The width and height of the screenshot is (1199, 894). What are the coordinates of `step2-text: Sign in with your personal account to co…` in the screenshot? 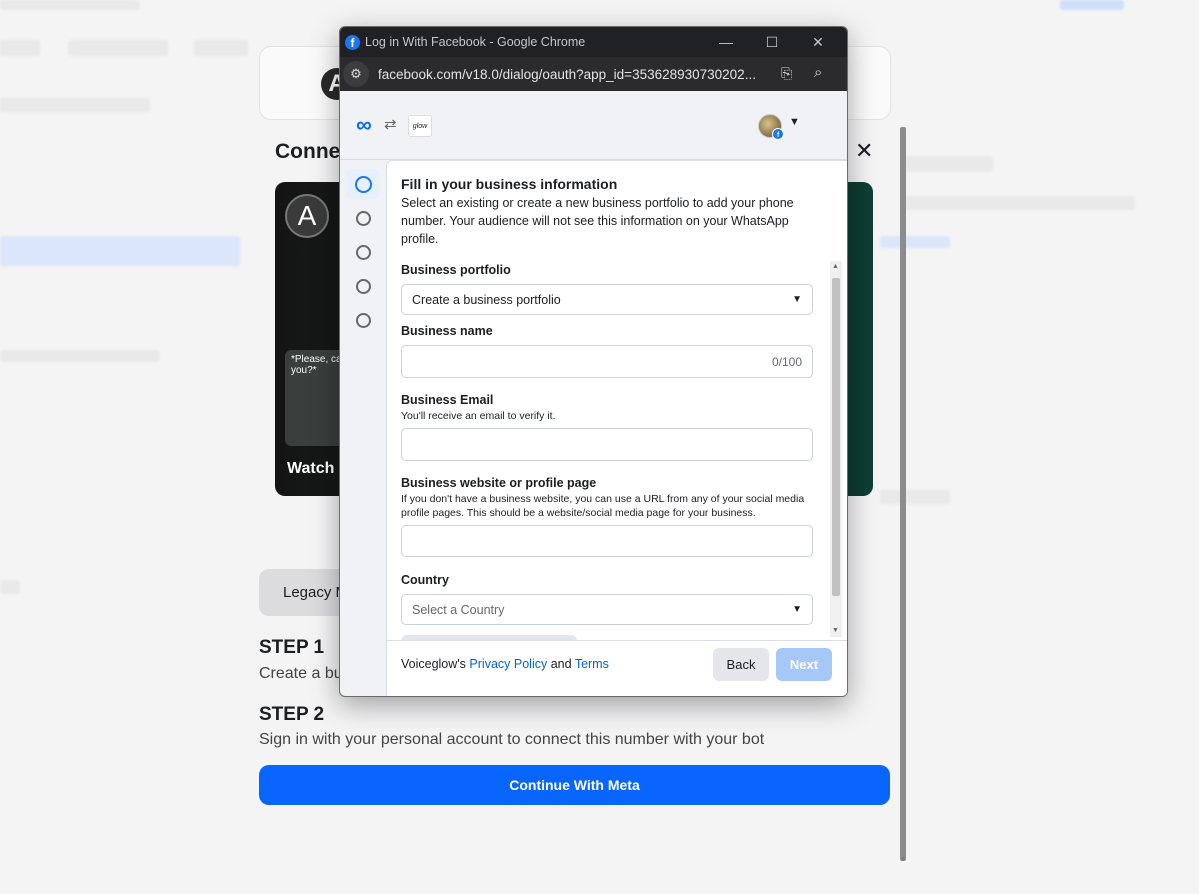 It's located at (512, 739).